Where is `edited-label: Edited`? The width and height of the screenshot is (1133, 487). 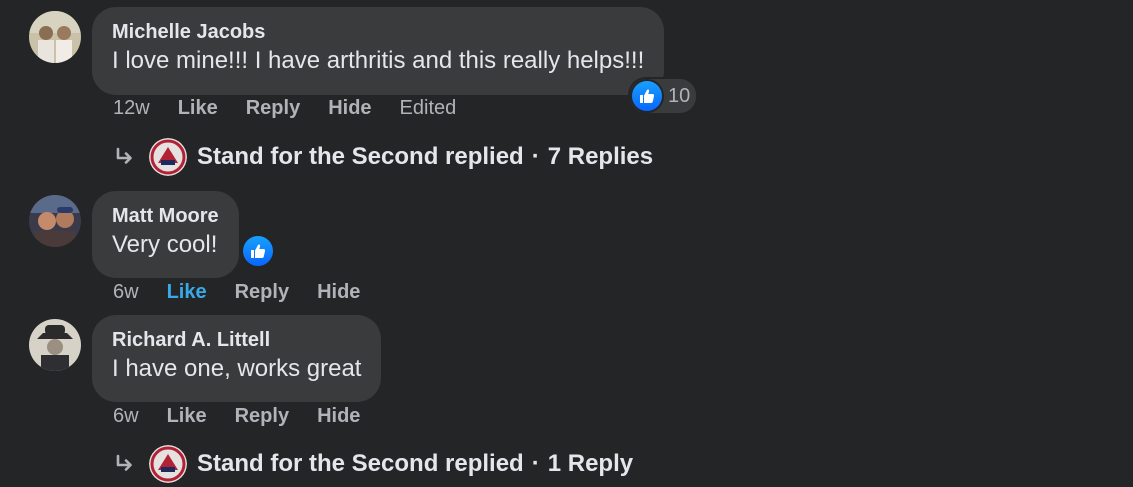
edited-label: Edited is located at coordinates (428, 108).